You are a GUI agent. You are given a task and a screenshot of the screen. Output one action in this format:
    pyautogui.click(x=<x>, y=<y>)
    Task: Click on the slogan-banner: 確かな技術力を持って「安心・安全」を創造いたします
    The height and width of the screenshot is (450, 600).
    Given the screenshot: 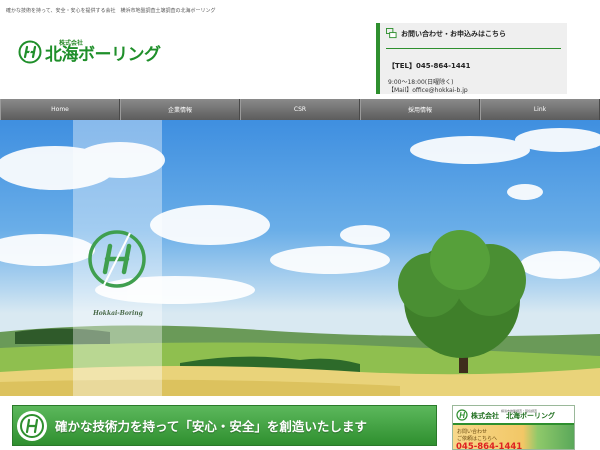 What is the action you would take?
    pyautogui.click(x=224, y=425)
    